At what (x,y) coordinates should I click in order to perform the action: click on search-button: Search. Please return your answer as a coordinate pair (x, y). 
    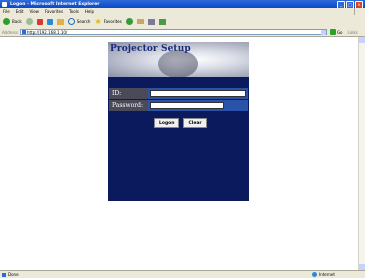
    Looking at the image, I should click on (79, 21).